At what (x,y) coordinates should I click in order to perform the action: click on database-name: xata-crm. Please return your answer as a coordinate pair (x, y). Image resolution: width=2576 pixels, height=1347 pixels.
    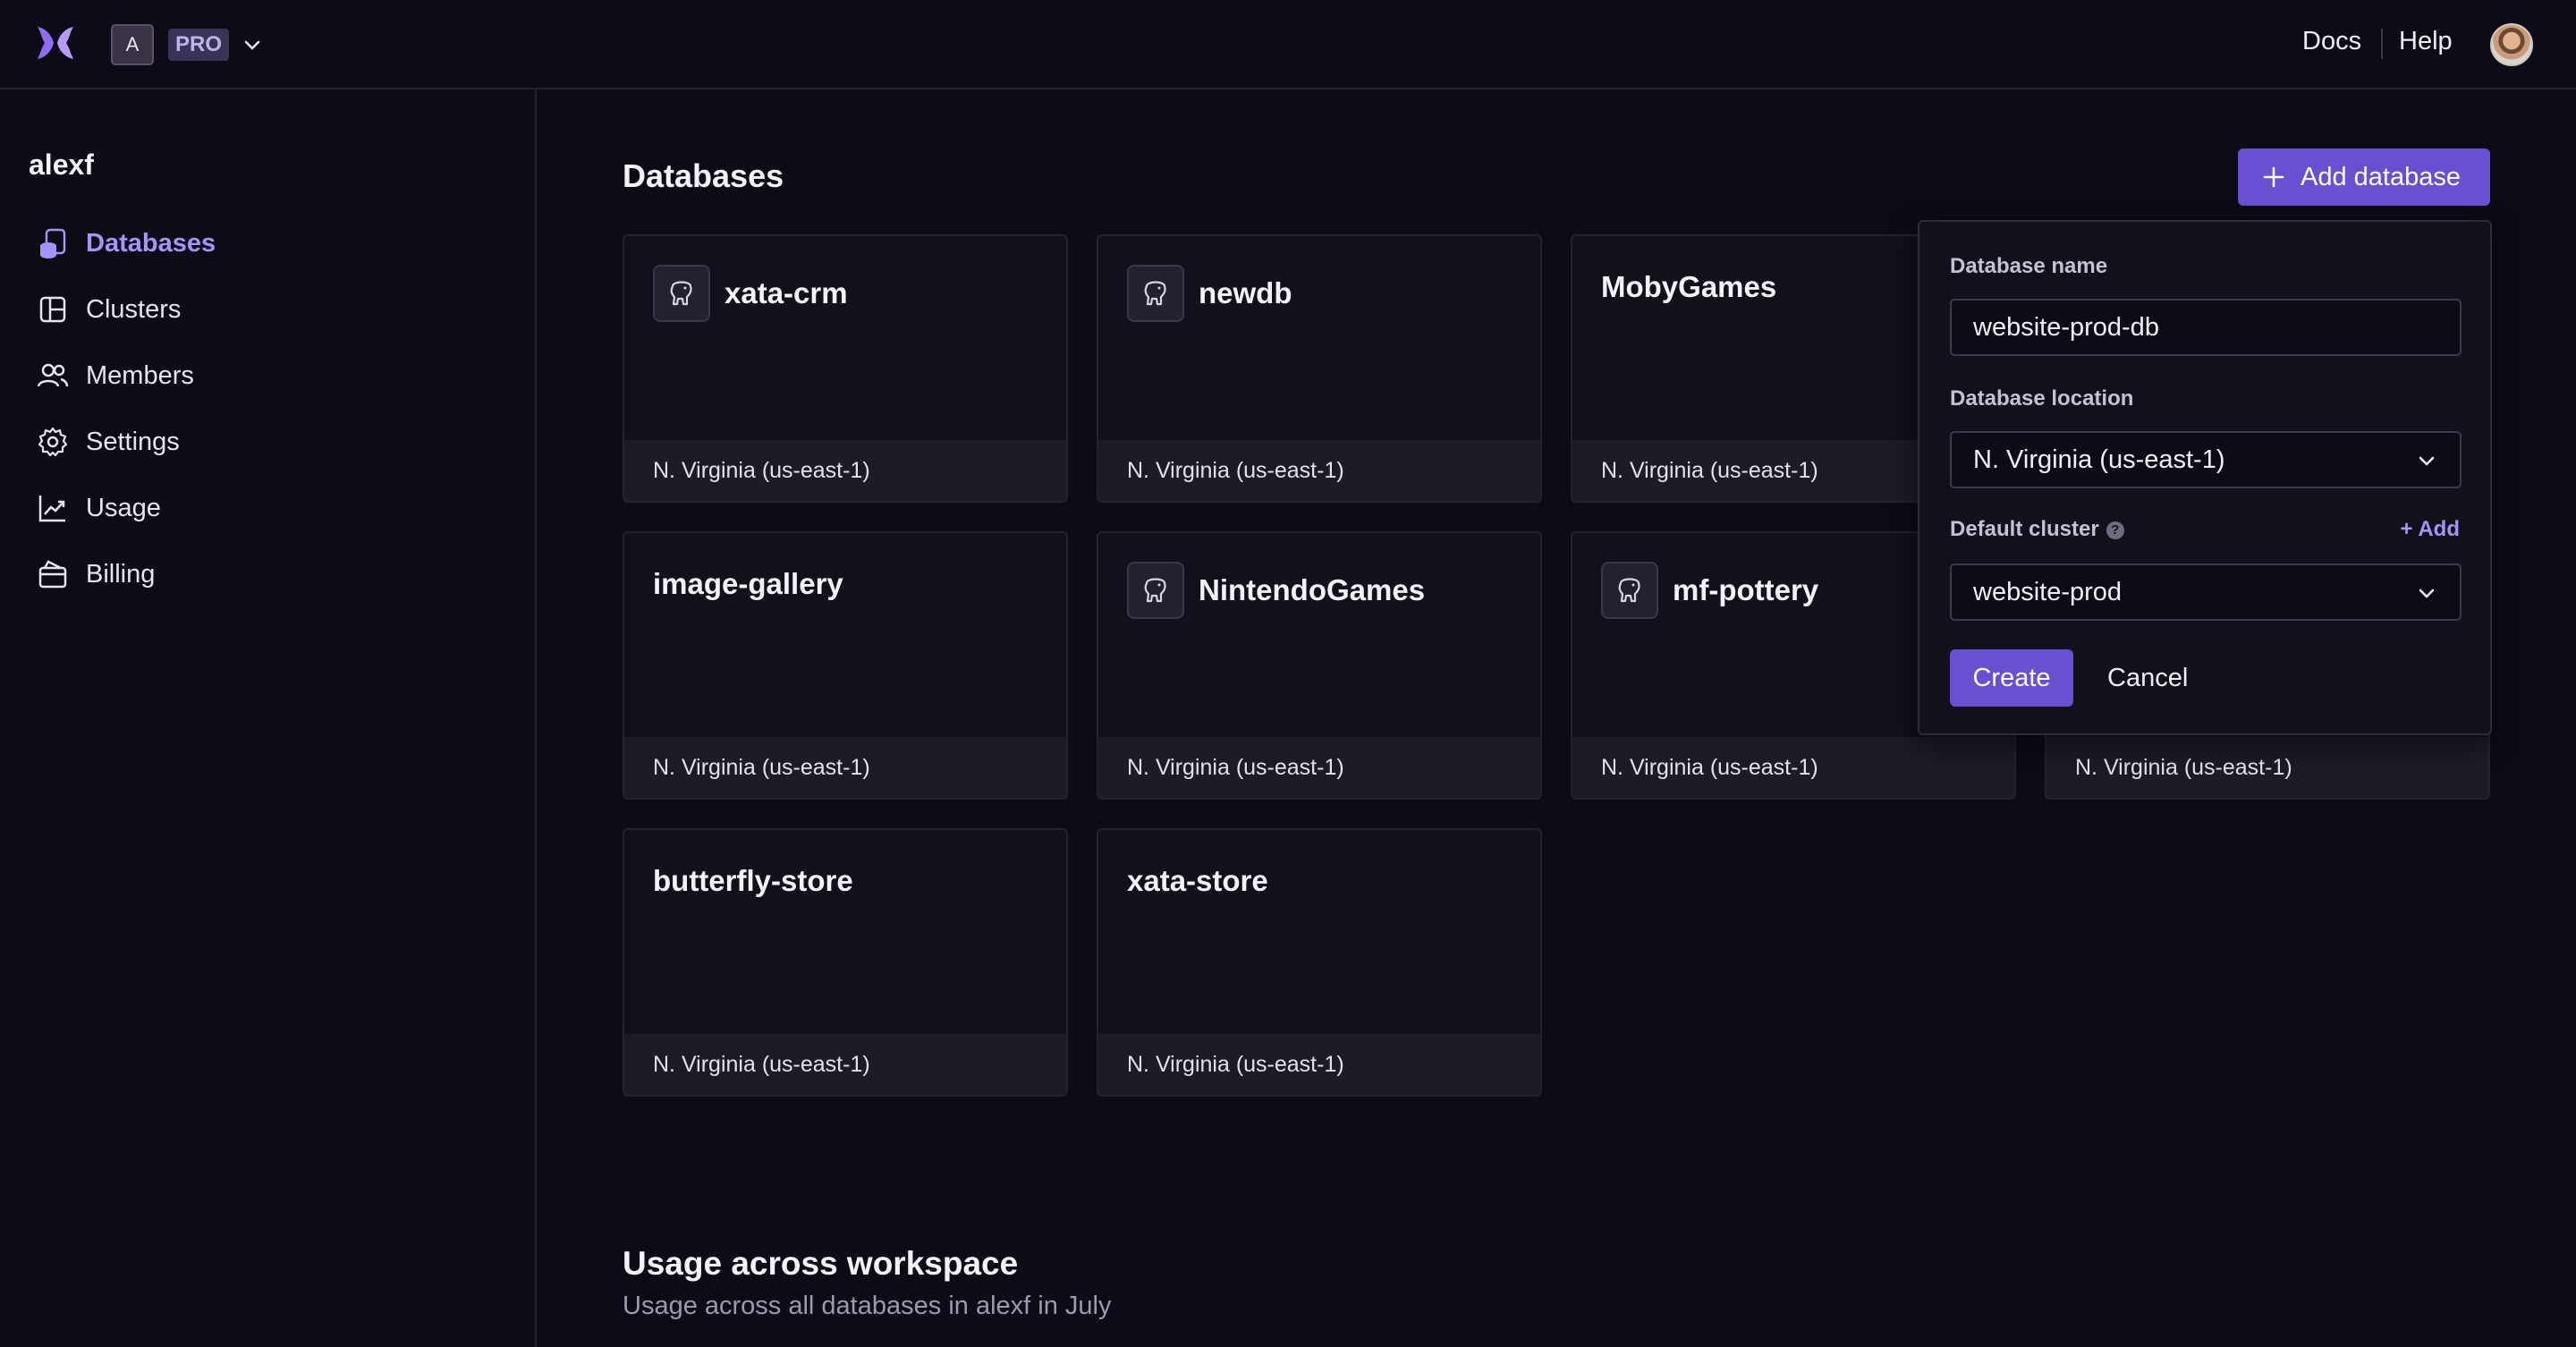
    Looking at the image, I should click on (786, 292).